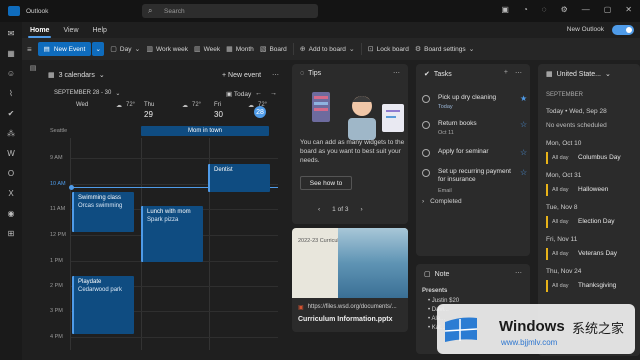 The height and width of the screenshot is (360, 640). I want to click on office-icon: ◉, so click(11, 213).